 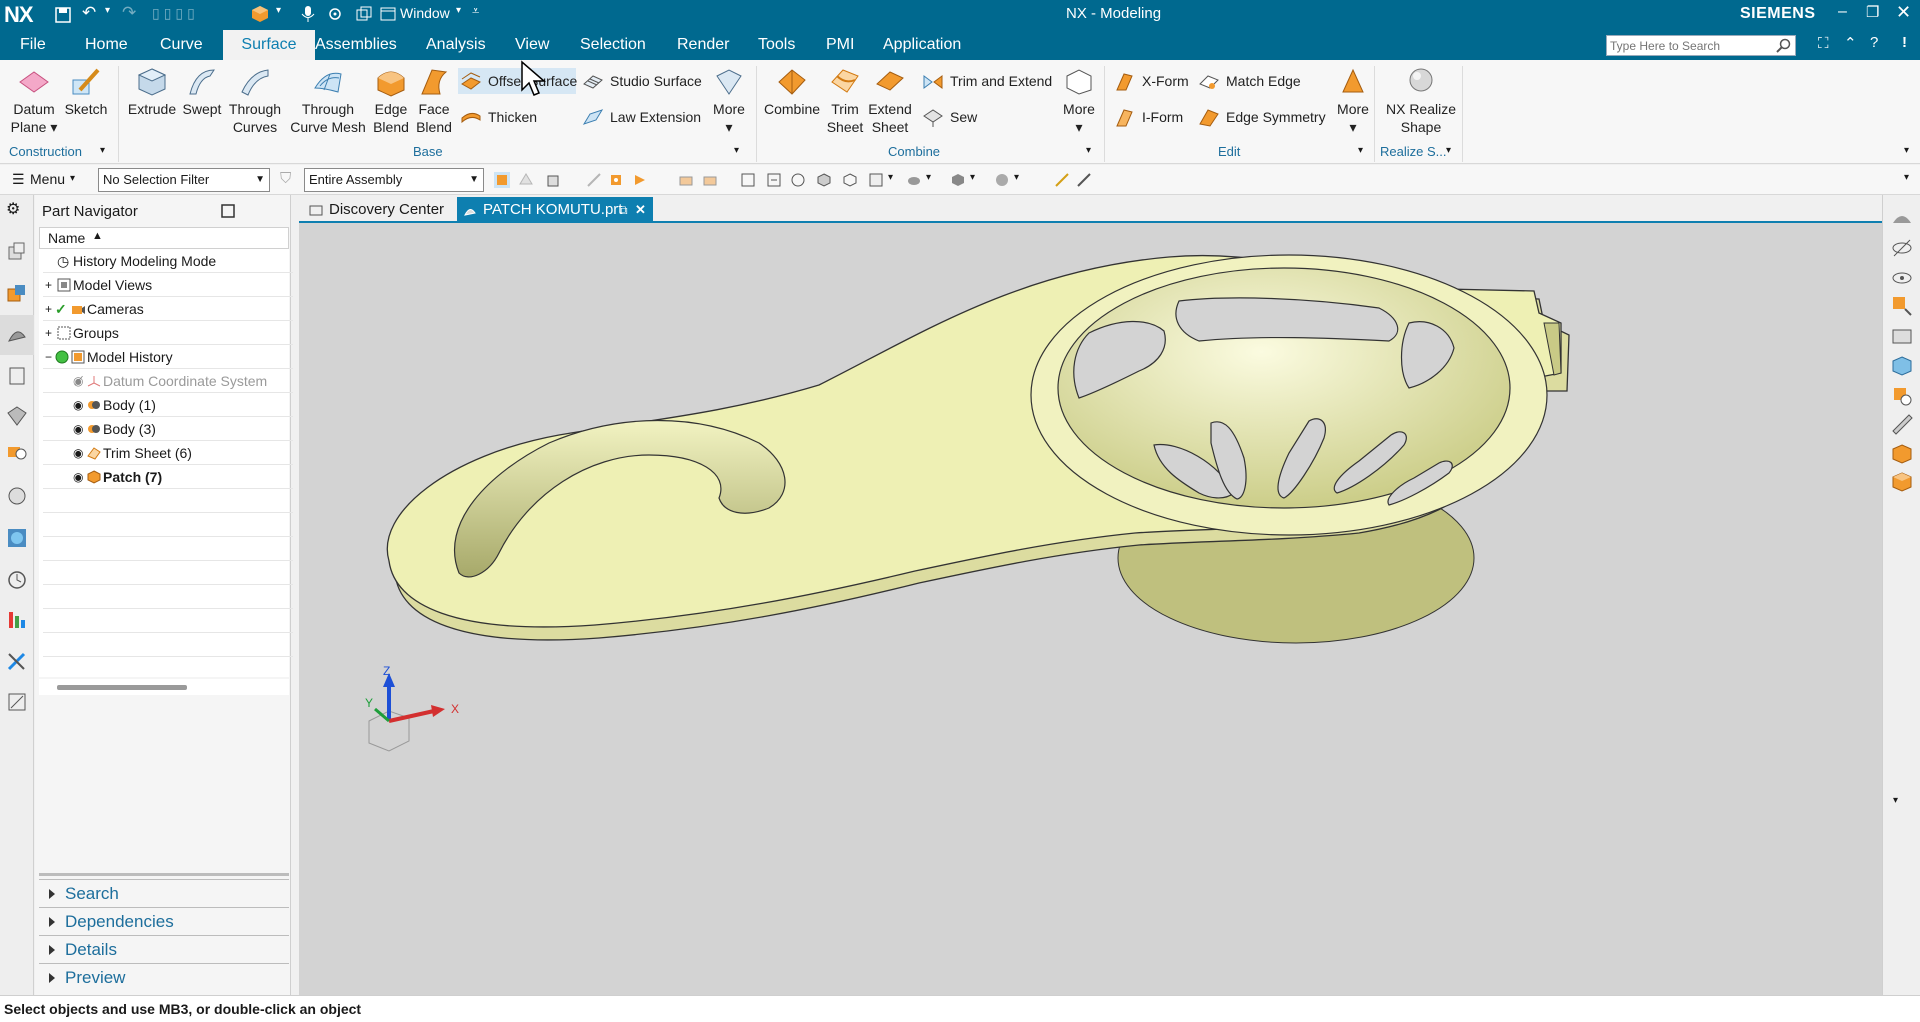 What do you see at coordinates (456, 45) in the screenshot?
I see `menu-analysis: Analysis` at bounding box center [456, 45].